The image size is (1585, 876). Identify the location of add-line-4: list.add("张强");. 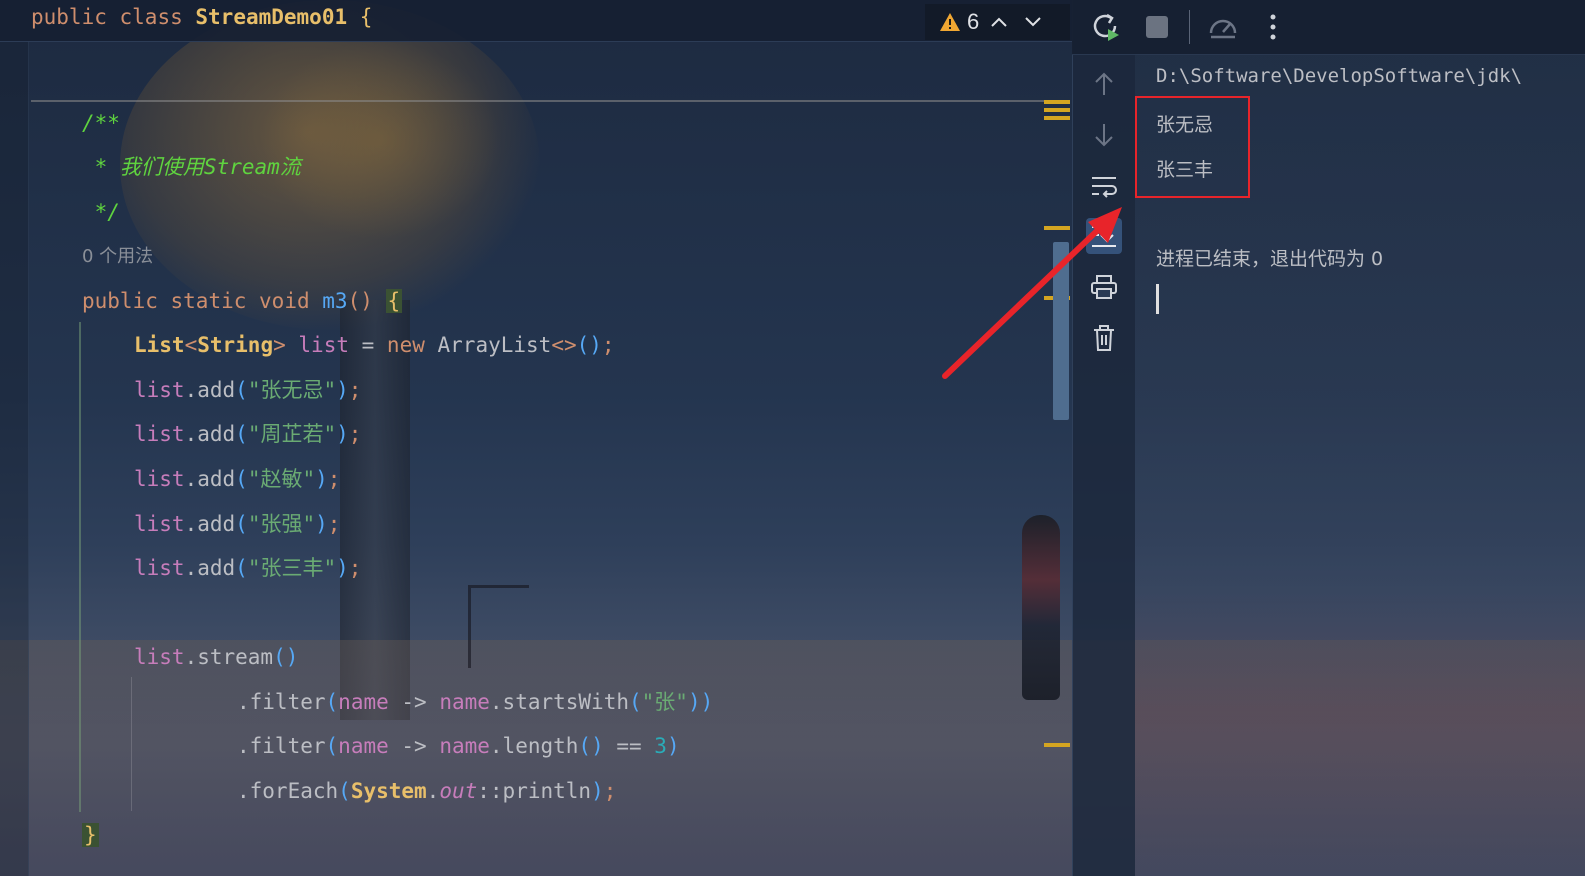
(237, 524).